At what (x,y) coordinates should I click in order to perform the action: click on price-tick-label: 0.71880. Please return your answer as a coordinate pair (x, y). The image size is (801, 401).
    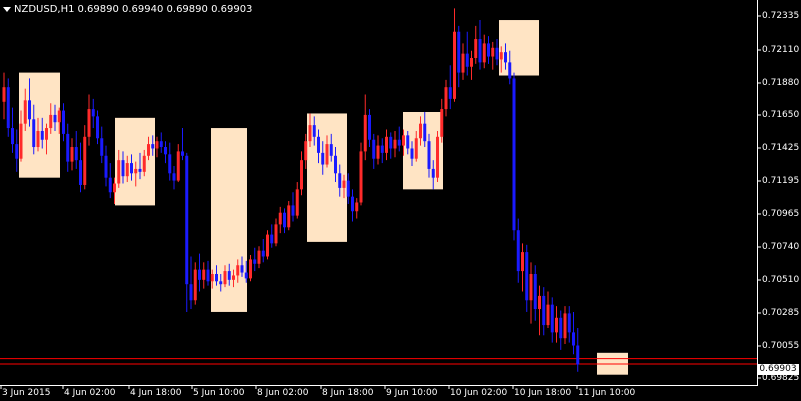
    Looking at the image, I should click on (781, 83).